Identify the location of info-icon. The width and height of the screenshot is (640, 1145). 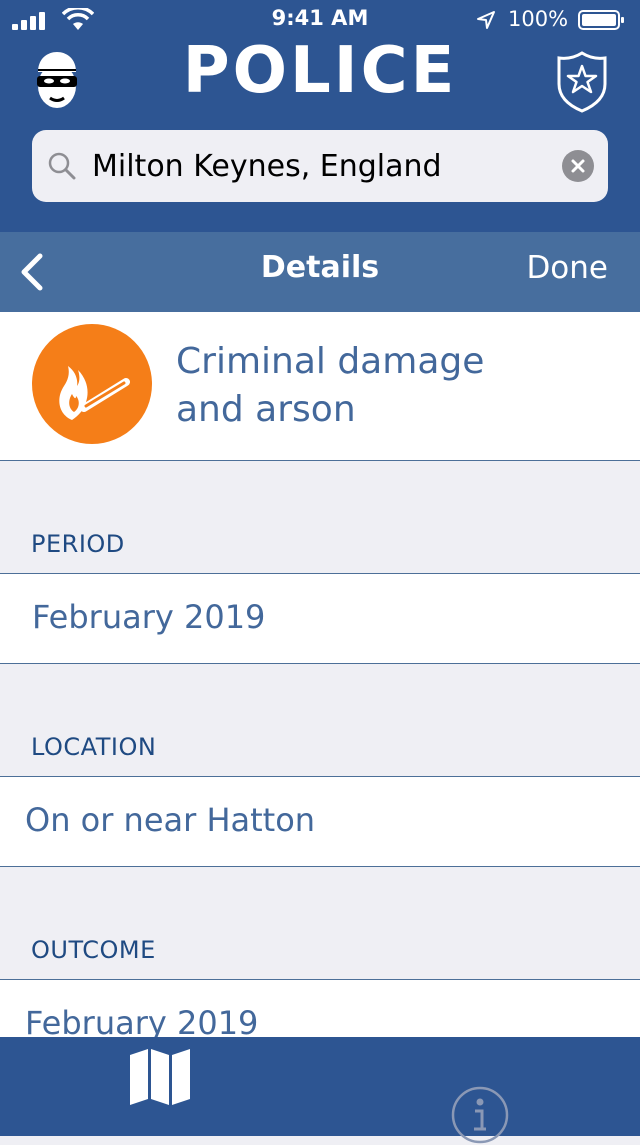
(480, 1115).